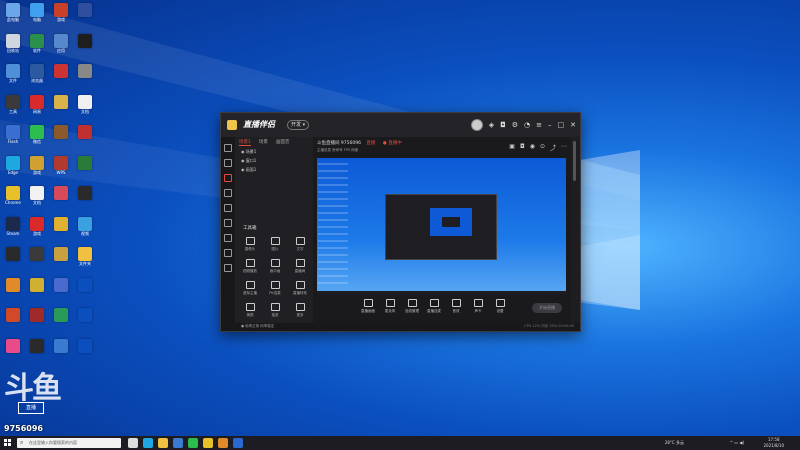 Image resolution: width=800 pixels, height=450 pixels. Describe the element at coordinates (512, 147) in the screenshot. I see `gift-icon: ▣` at that location.